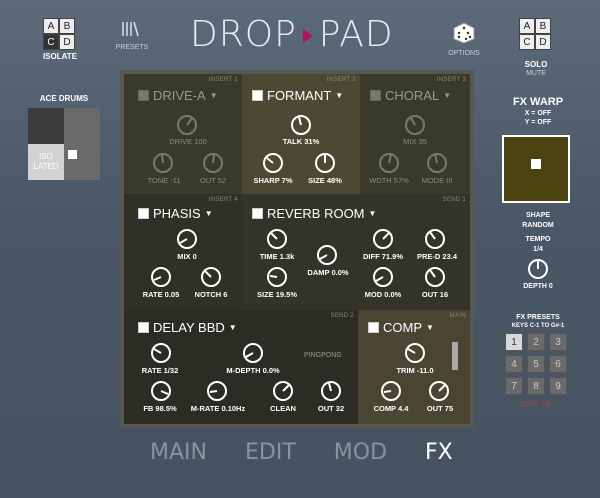 The image size is (600, 498). Describe the element at coordinates (161, 391) in the screenshot. I see `send2-fb-knob` at that location.